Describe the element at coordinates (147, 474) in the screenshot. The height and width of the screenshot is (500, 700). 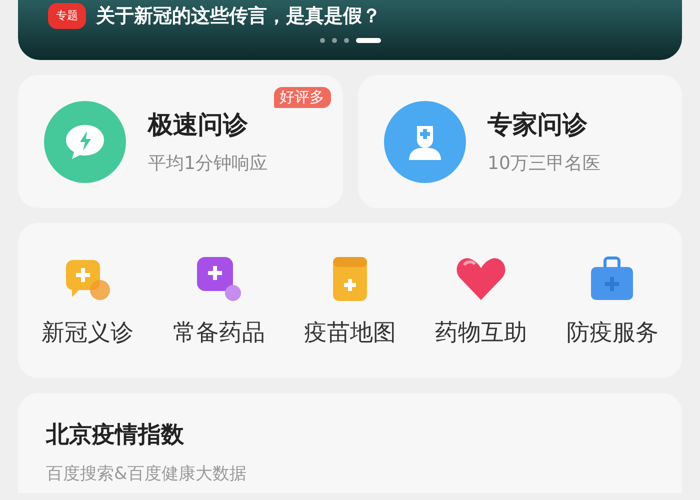
I see `index-subtitle: 百度搜索&百度健康大数据` at that location.